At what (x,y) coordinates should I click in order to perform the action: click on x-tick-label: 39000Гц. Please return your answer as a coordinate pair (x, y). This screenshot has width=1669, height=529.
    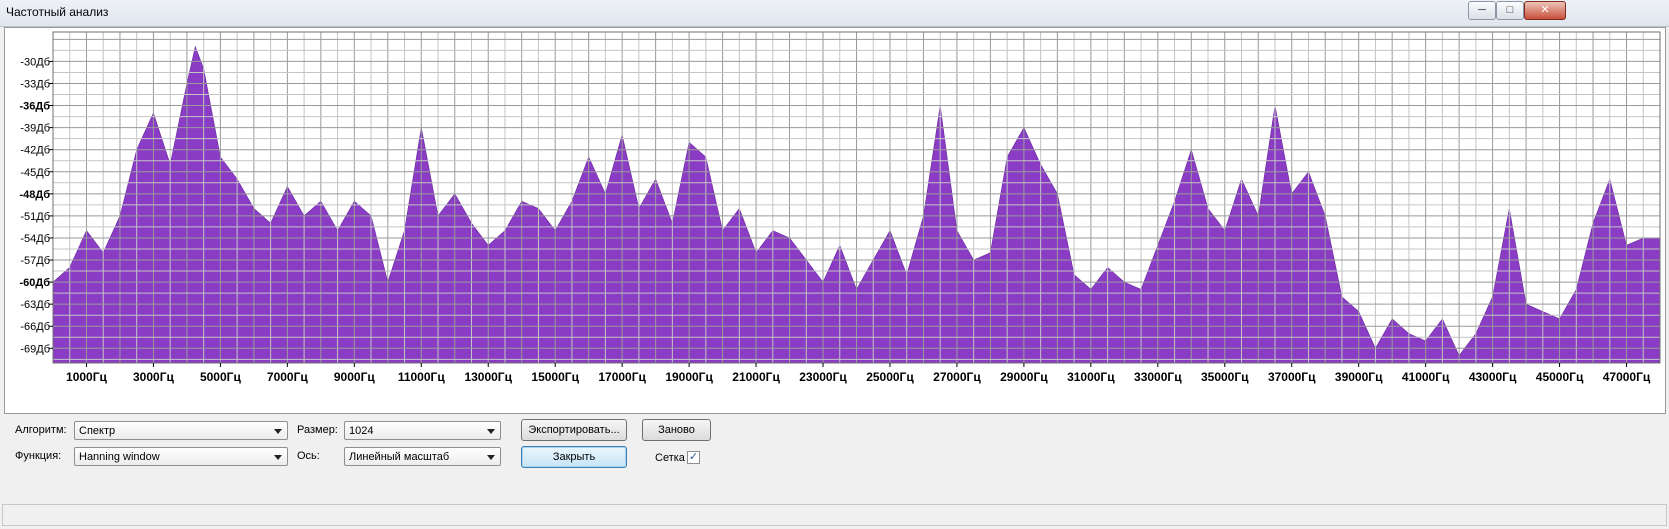
    Looking at the image, I should click on (1359, 377).